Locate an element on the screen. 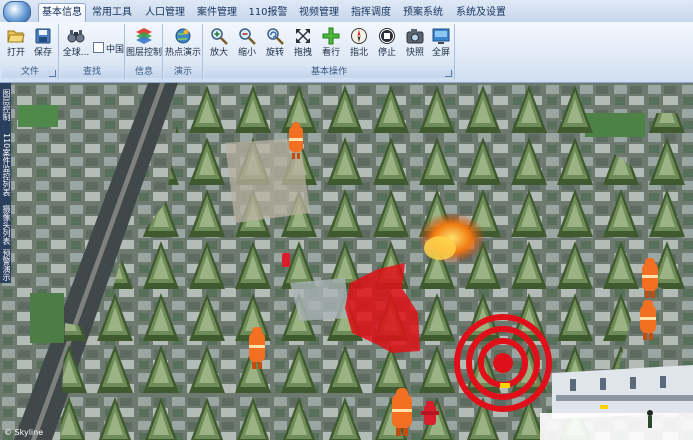  zoom-out-button: 缩小 is located at coordinates (247, 45).